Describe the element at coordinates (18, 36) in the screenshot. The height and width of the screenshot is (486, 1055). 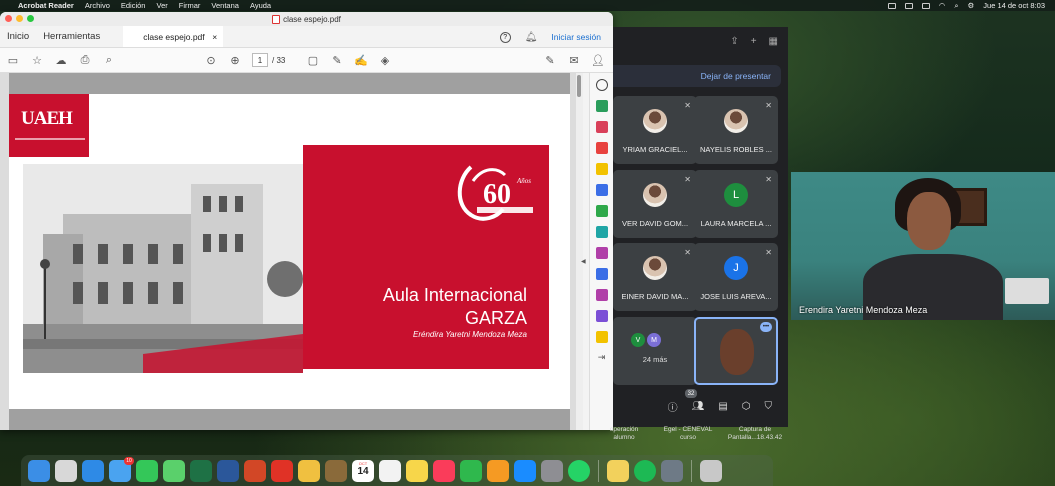
I see `tab-inicio: Inicio` at that location.